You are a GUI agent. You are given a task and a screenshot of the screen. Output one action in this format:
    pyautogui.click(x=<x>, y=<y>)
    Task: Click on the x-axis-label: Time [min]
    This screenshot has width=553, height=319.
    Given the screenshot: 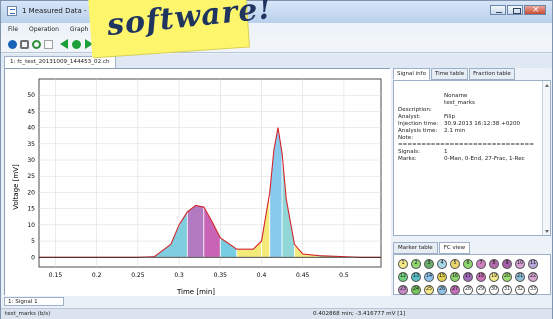 What is the action you would take?
    pyautogui.click(x=195, y=292)
    